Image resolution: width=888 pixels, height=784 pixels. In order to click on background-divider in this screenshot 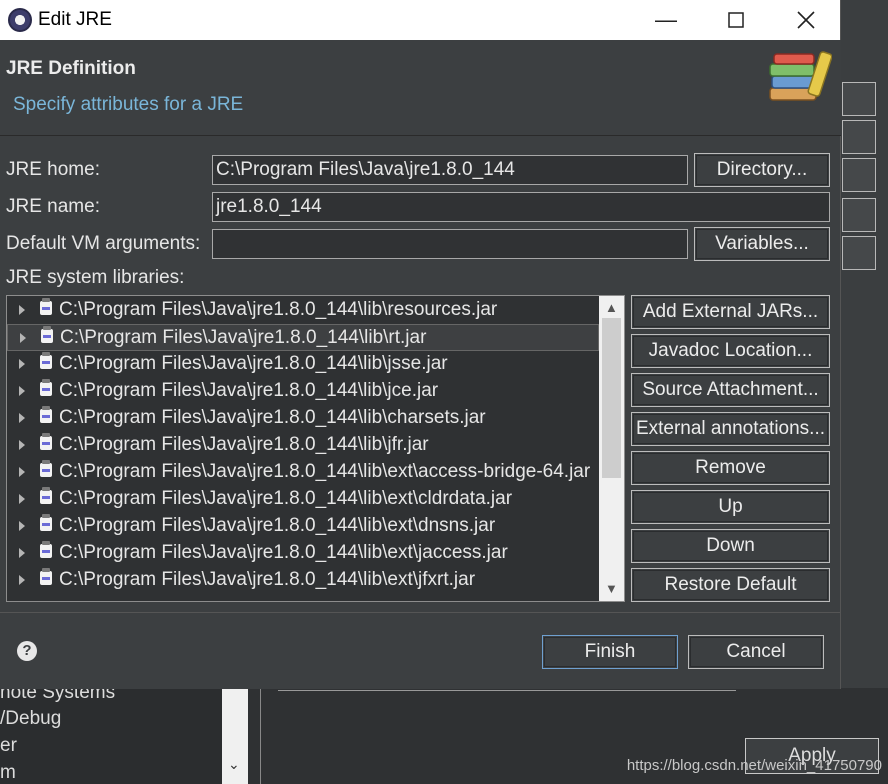, I will do `click(260, 736)`.